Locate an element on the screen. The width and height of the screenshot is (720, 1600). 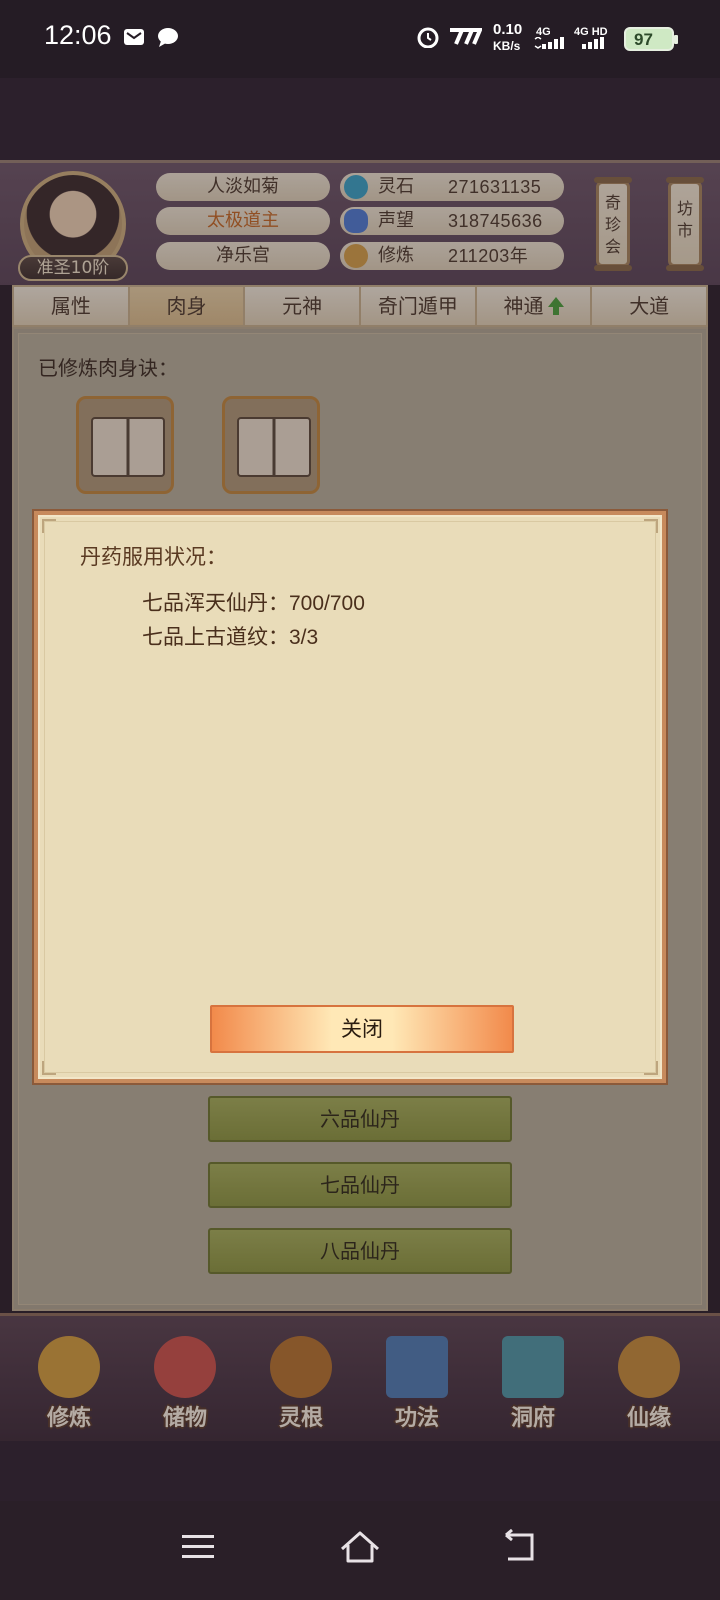
pill-status-line: 七品浑天仙丹：700/700 is located at coordinates (253, 602).